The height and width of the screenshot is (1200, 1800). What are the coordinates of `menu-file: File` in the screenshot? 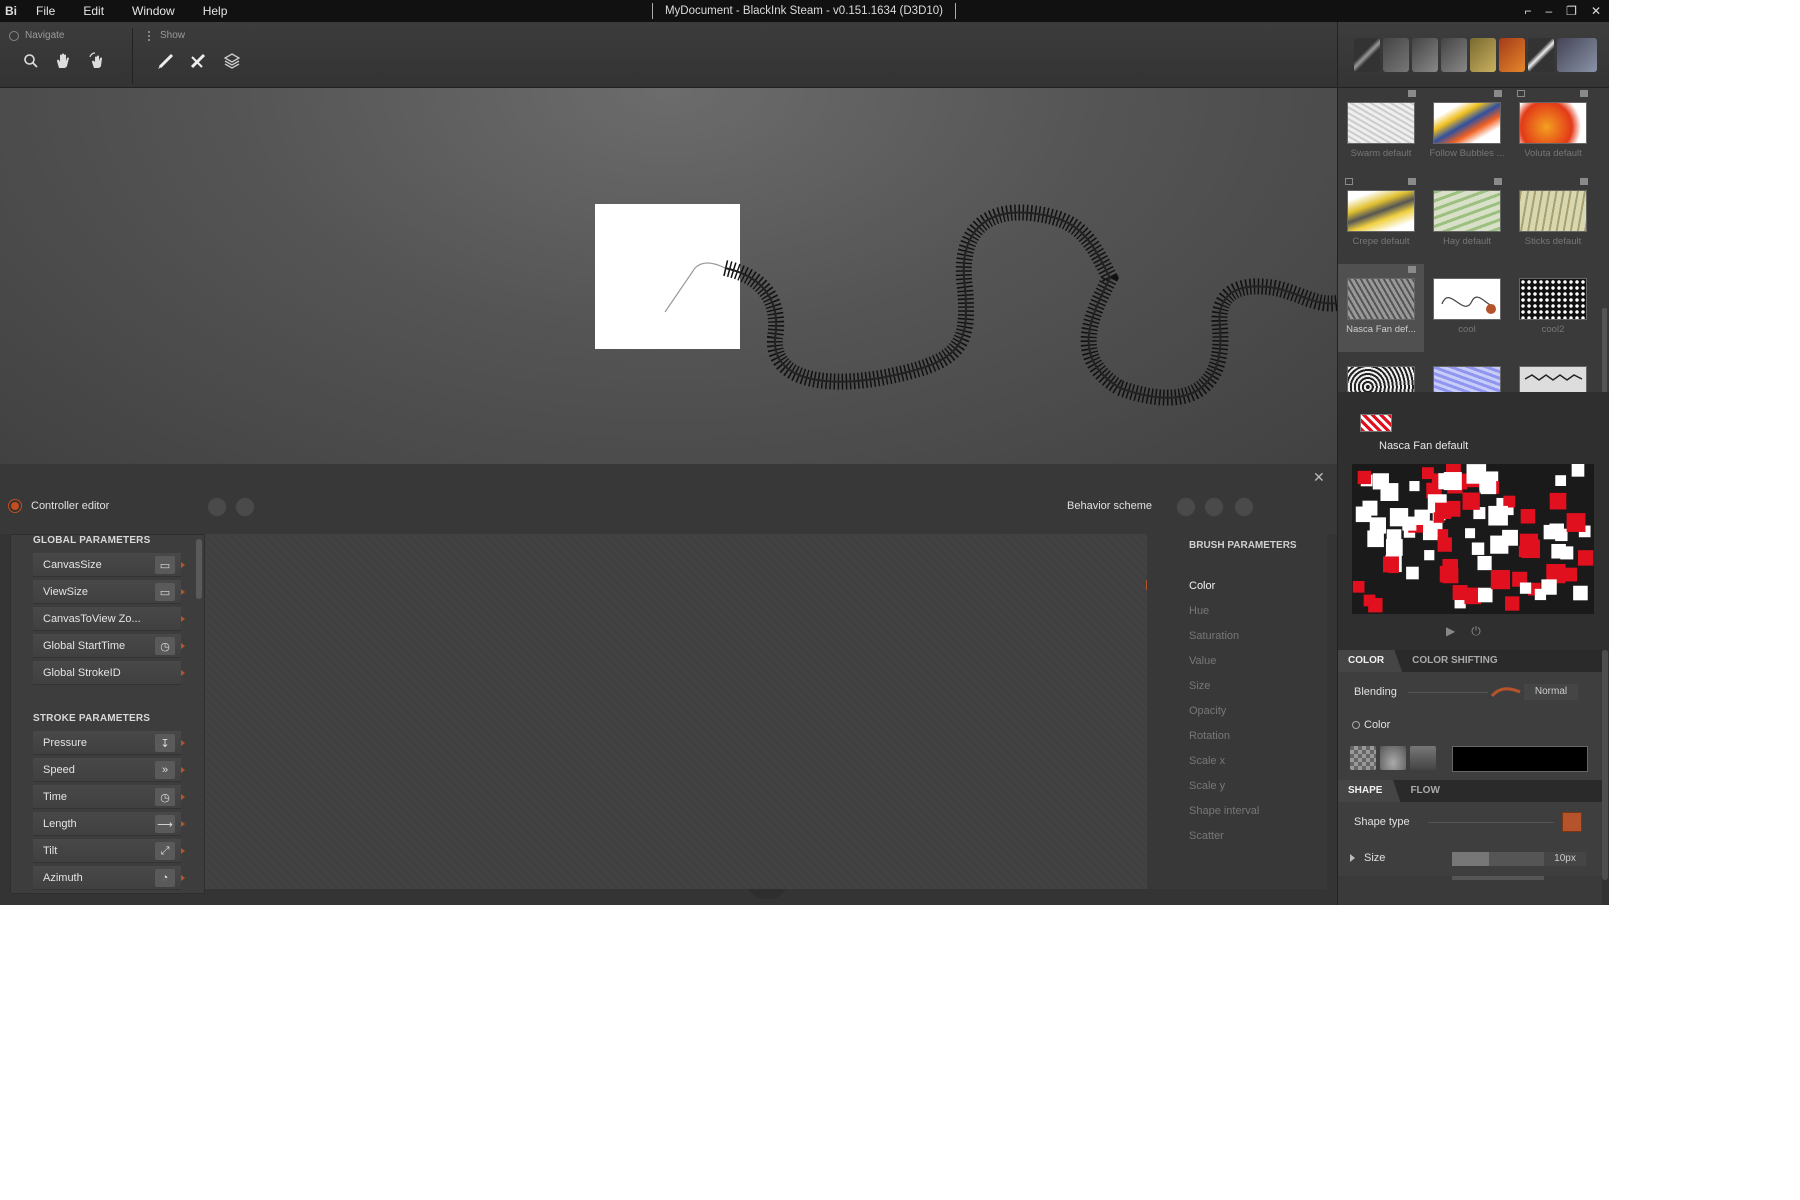 It's located at (45, 11).